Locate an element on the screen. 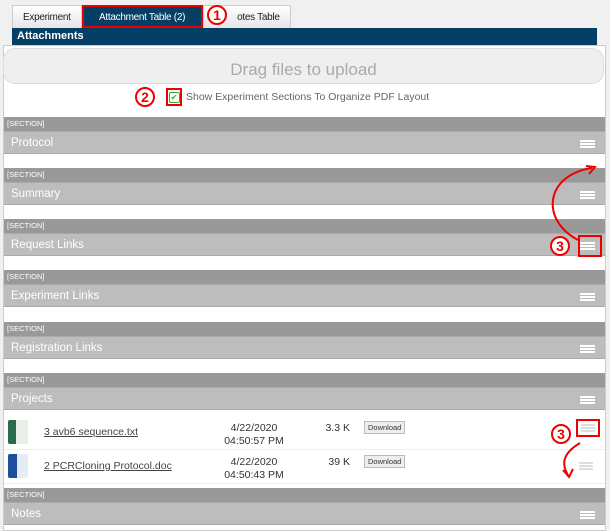 This screenshot has width=610, height=531. file-link: 2 PCRCloning Protocol.doc is located at coordinates (108, 466).